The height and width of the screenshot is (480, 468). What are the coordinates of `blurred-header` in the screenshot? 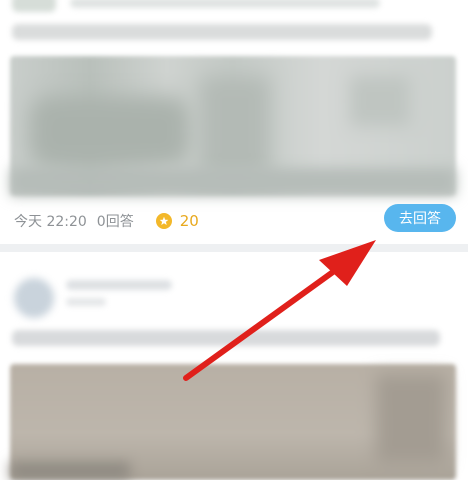 It's located at (225, 4).